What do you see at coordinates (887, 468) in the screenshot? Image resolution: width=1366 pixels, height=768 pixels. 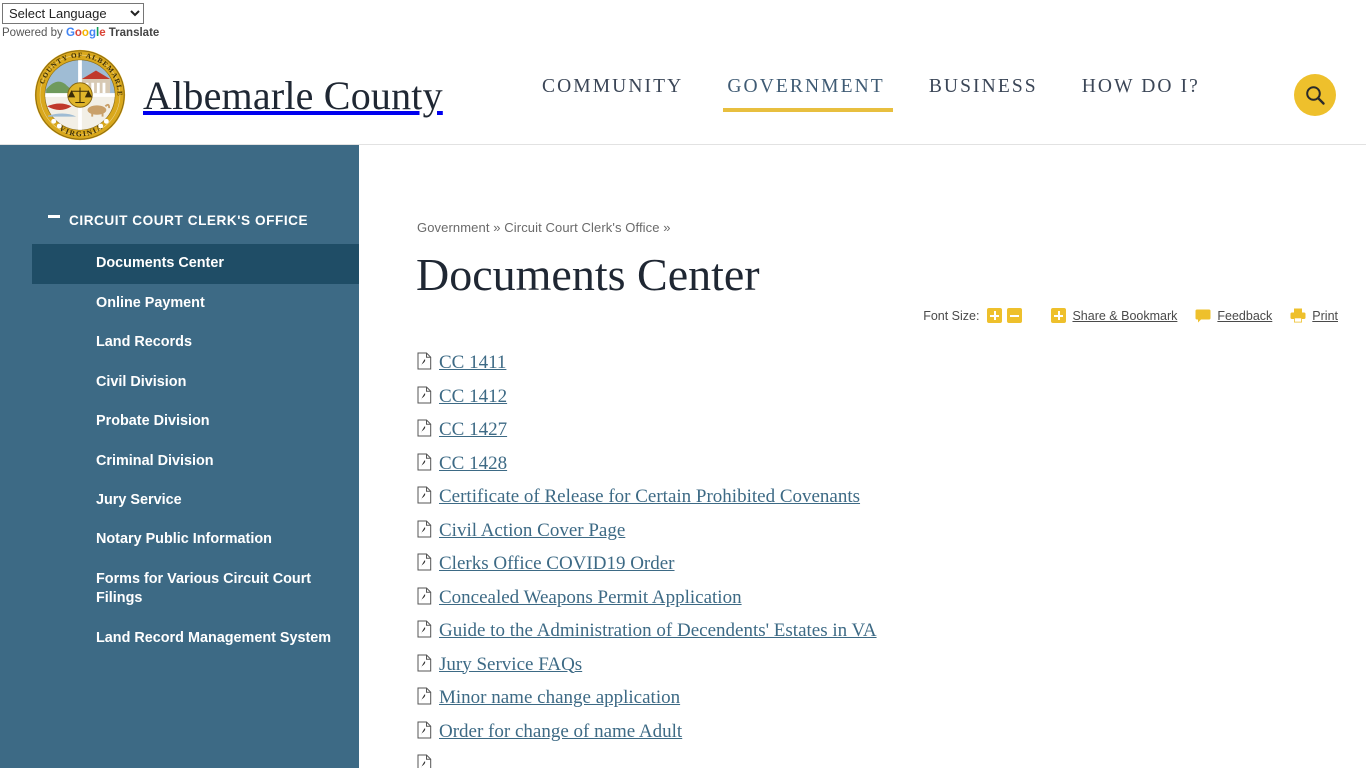 I see `list-item: CC 1428` at bounding box center [887, 468].